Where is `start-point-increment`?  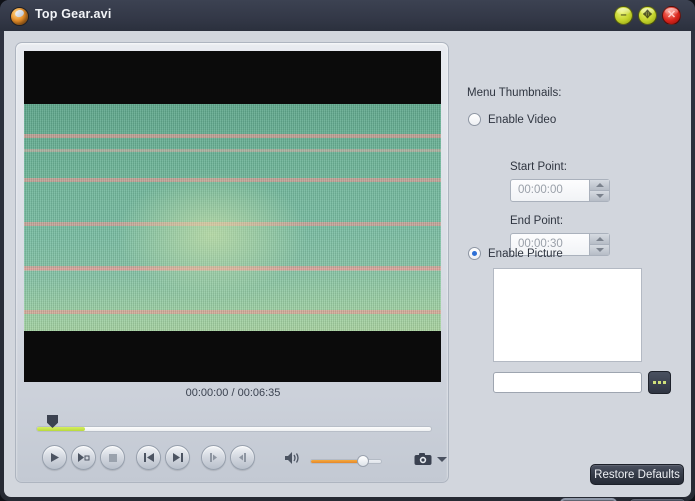 start-point-increment is located at coordinates (599, 185).